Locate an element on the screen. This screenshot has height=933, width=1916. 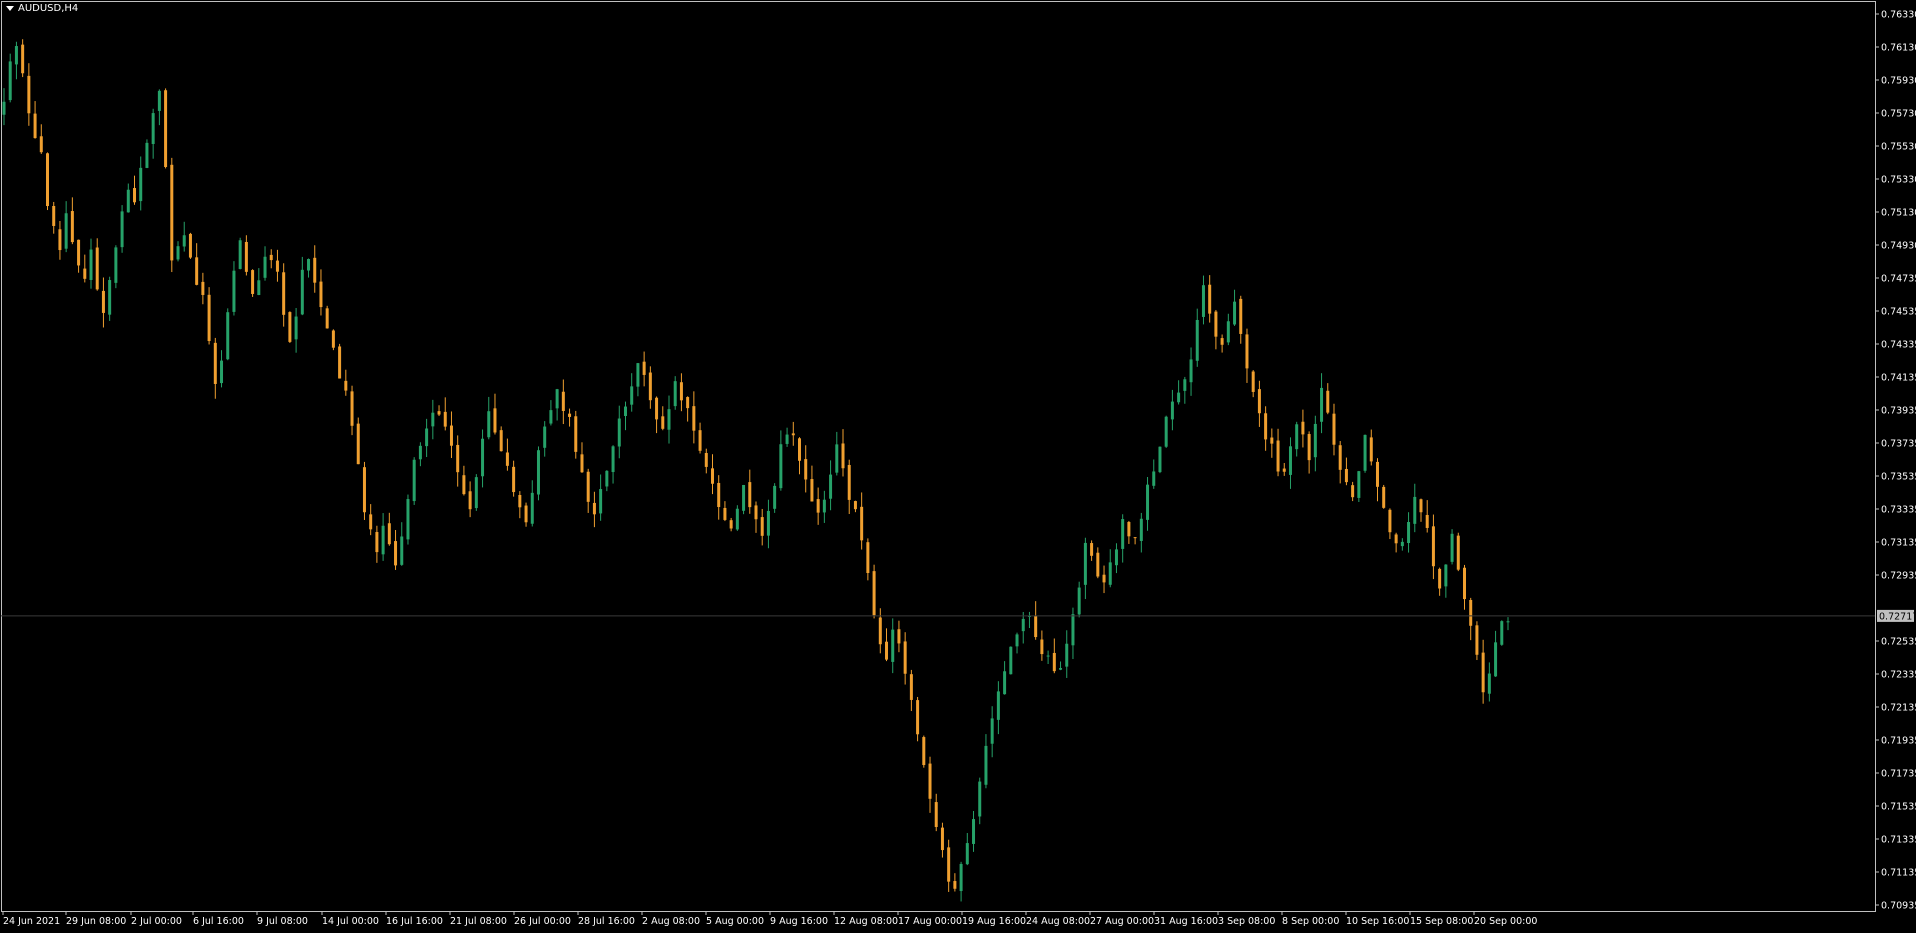
x-tick-label: 6 Jul 16:00 is located at coordinates (218, 921).